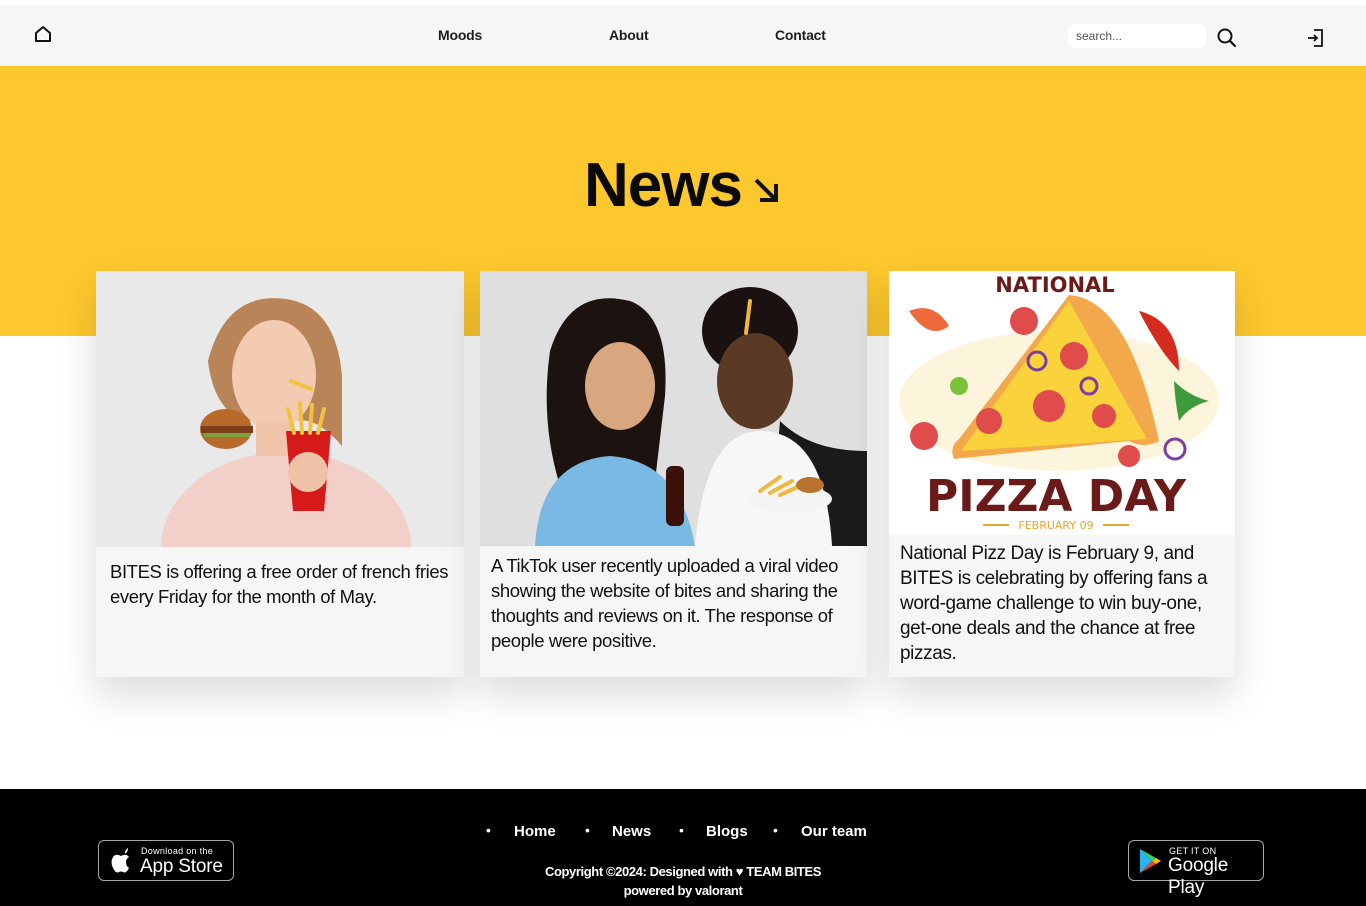  Describe the element at coordinates (1054, 285) in the screenshot. I see `poster-national-text: NATIONAL` at that location.